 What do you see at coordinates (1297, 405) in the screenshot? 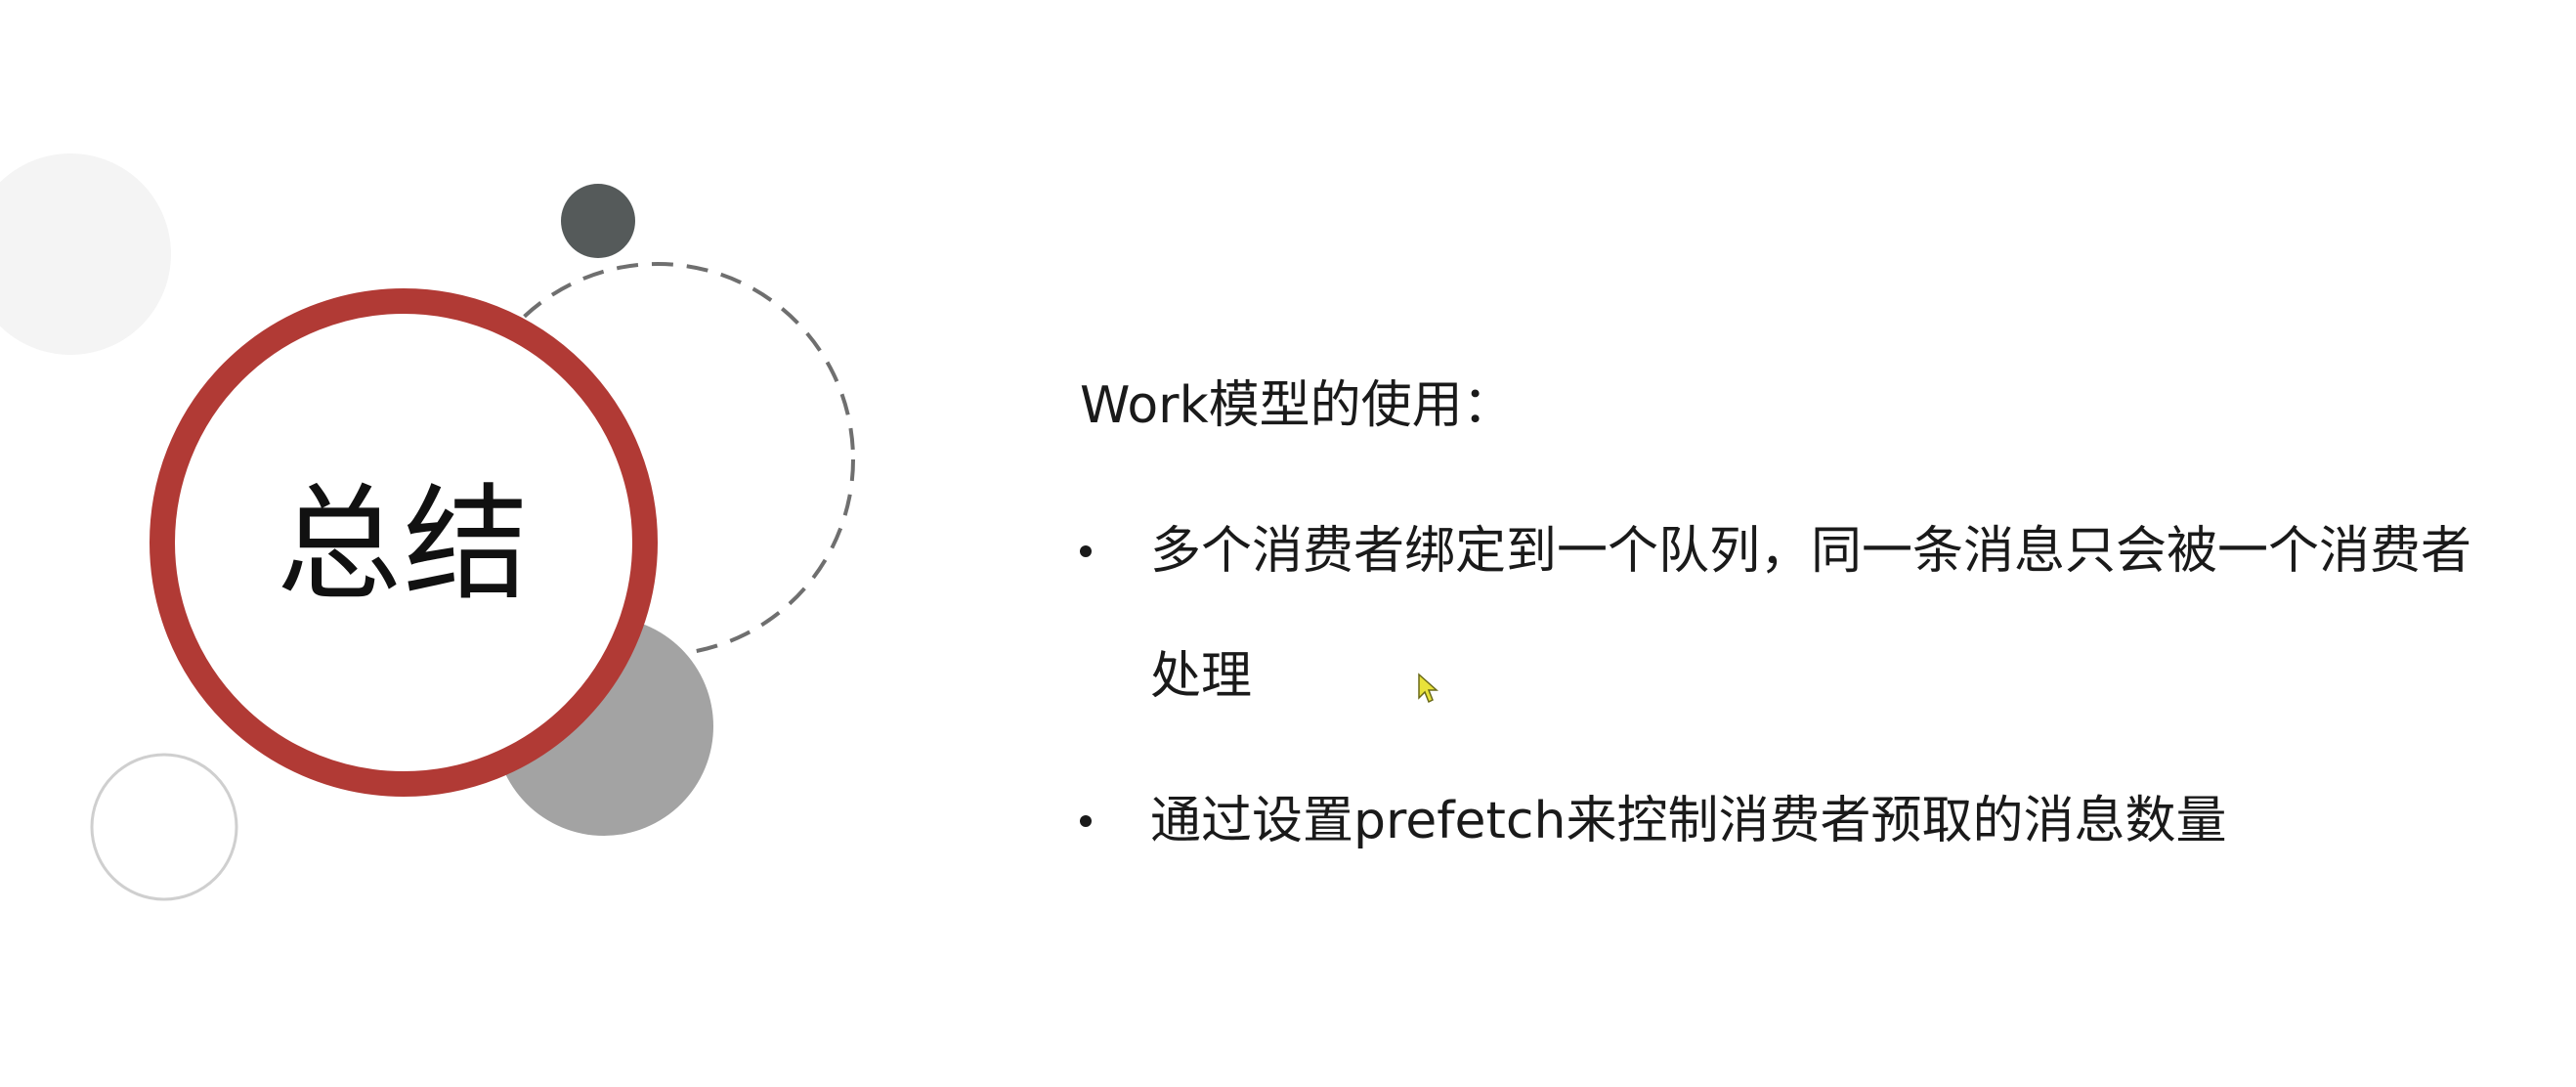
I see `content-heading: Work模型的使用：` at bounding box center [1297, 405].